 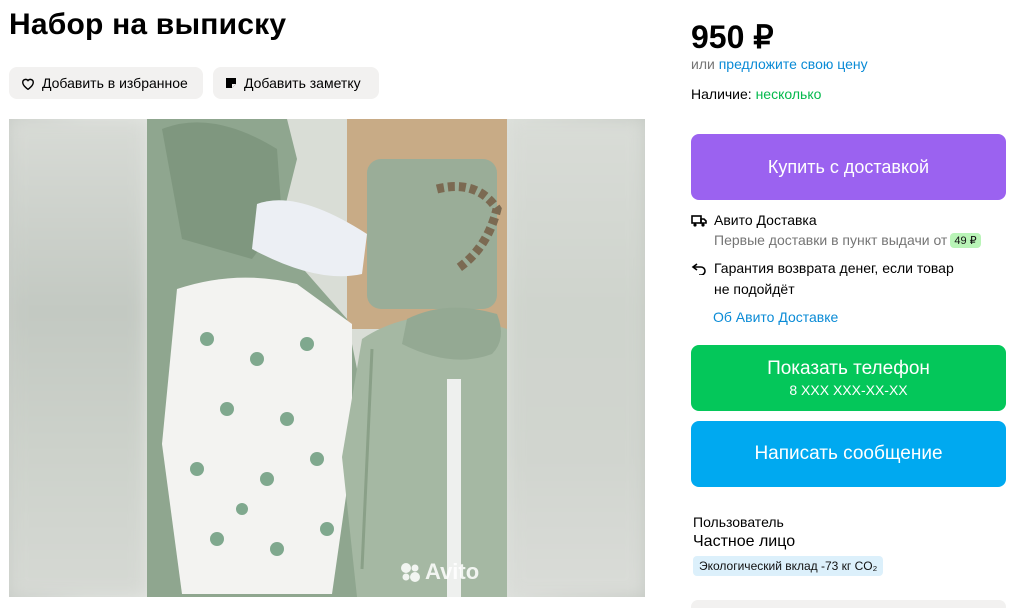 What do you see at coordinates (848, 604) in the screenshot?
I see `next-card-edge` at bounding box center [848, 604].